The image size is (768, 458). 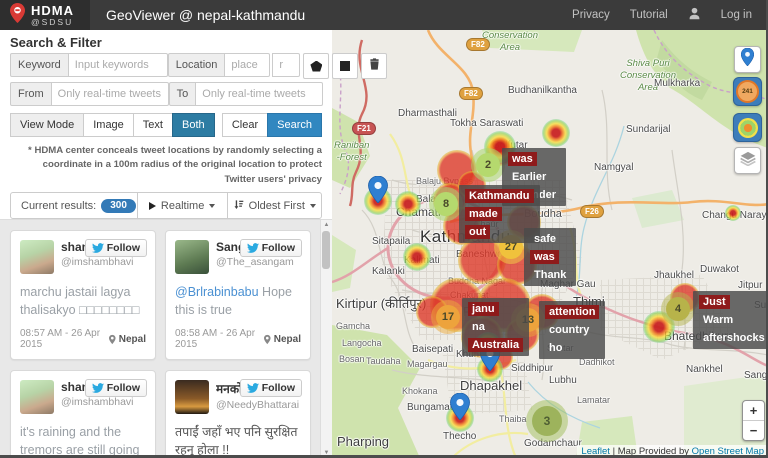 I want to click on tag-word: made, so click(x=483, y=214).